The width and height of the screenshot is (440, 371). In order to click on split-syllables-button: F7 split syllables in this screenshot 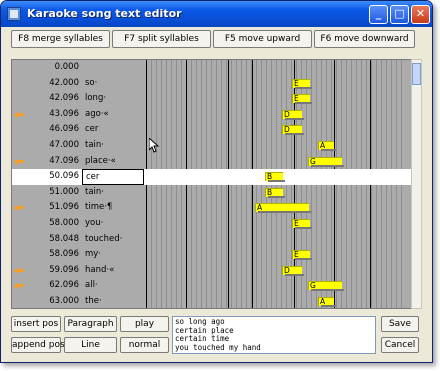, I will do `click(161, 39)`.